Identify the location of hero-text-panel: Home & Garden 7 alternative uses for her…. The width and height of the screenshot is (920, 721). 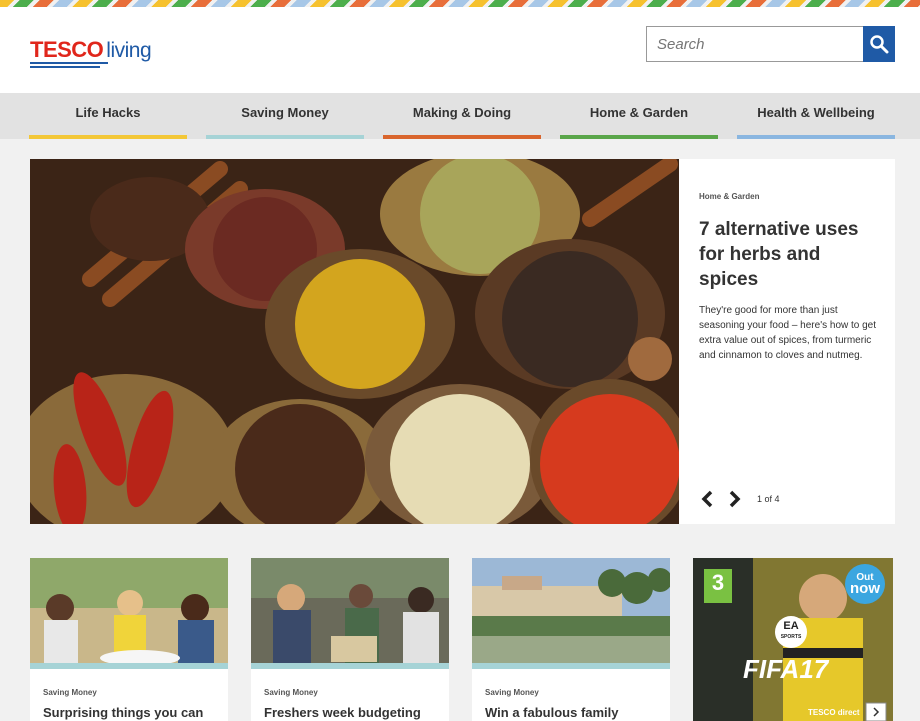
(797, 341).